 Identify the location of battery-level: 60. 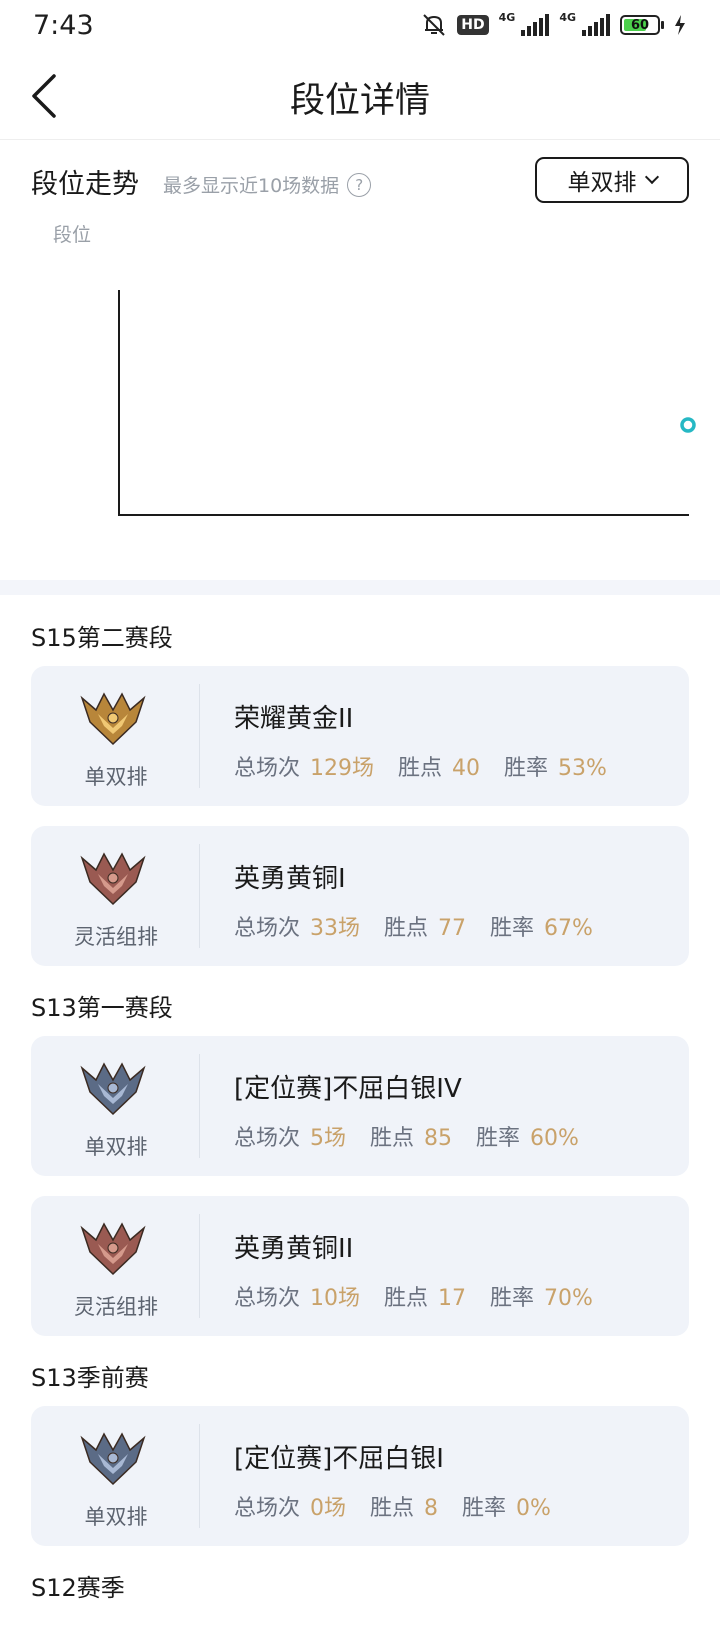
(640, 25).